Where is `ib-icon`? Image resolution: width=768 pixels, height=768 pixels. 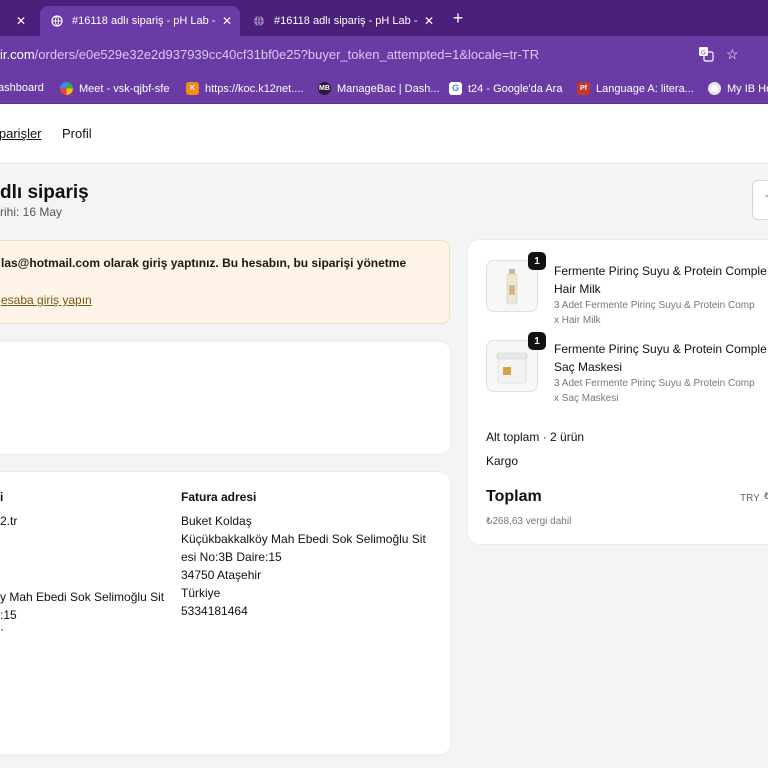
ib-icon is located at coordinates (714, 88).